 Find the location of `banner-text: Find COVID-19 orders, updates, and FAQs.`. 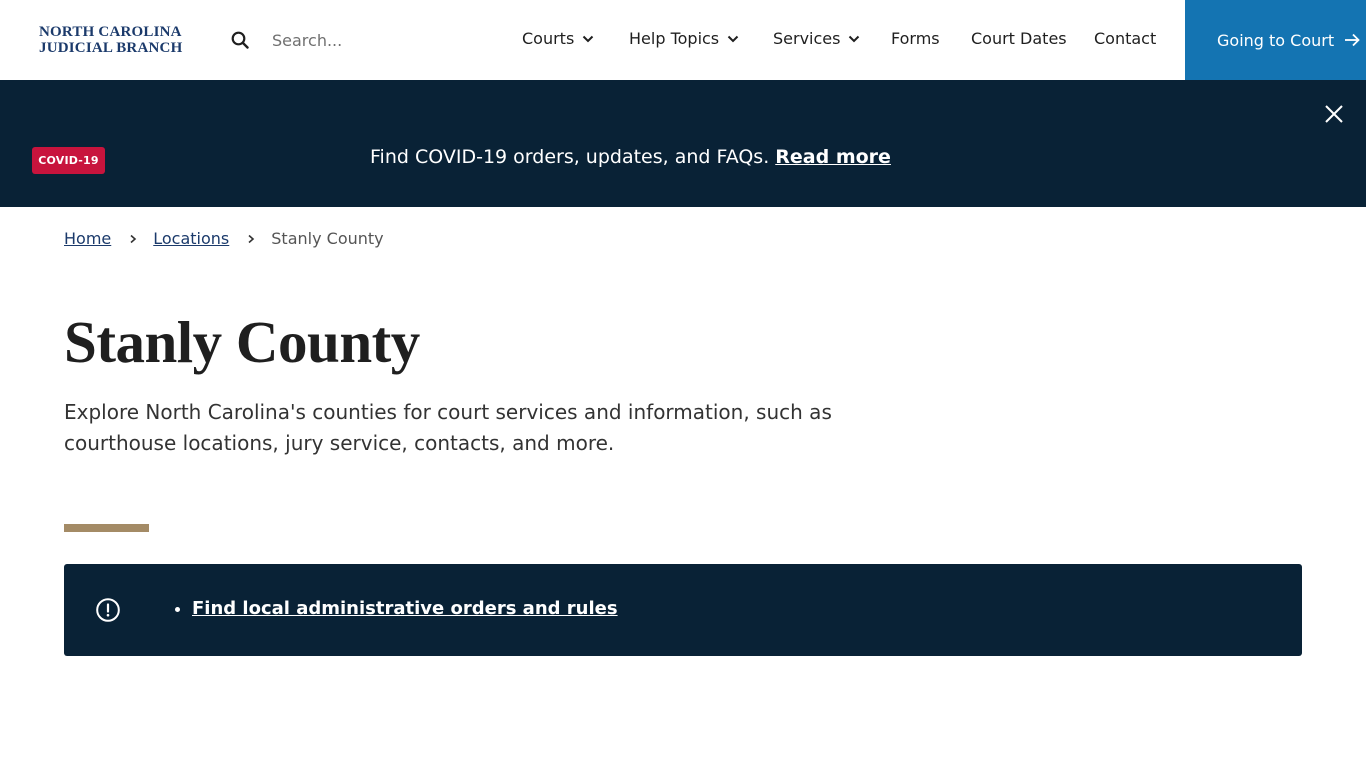

banner-text: Find COVID-19 orders, updates, and FAQs. is located at coordinates (570, 157).